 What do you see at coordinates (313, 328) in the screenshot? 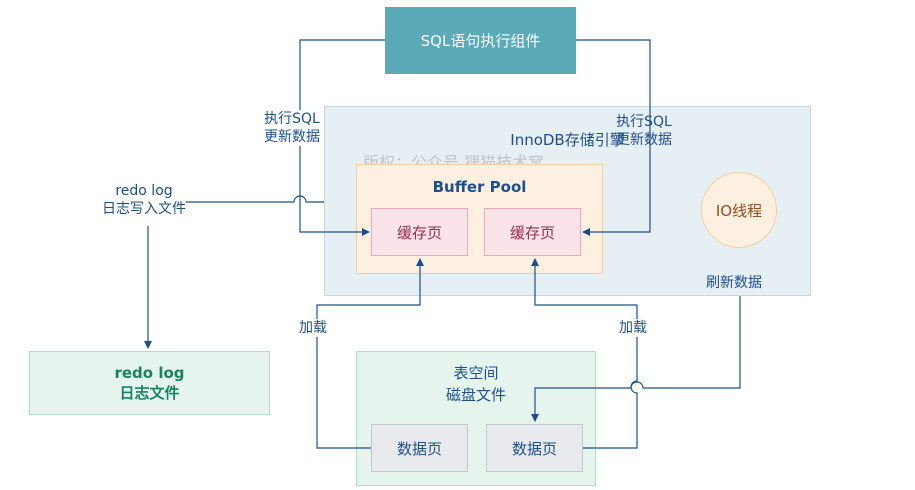
I see `load-left-label: 加载` at bounding box center [313, 328].